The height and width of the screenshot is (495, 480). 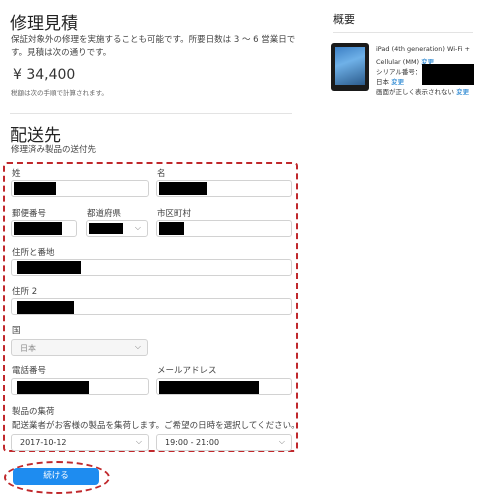 What do you see at coordinates (80, 442) in the screenshot?
I see `pickup-date-select: 2017-10-12 ⌵` at bounding box center [80, 442].